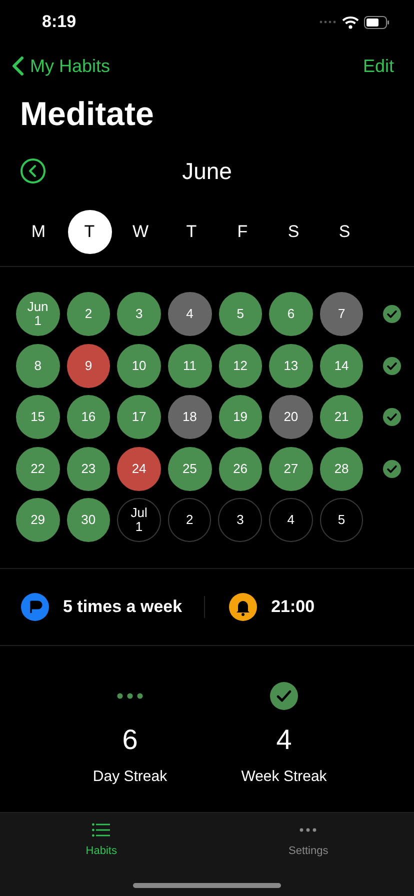  I want to click on day-cell: 6, so click(291, 314).